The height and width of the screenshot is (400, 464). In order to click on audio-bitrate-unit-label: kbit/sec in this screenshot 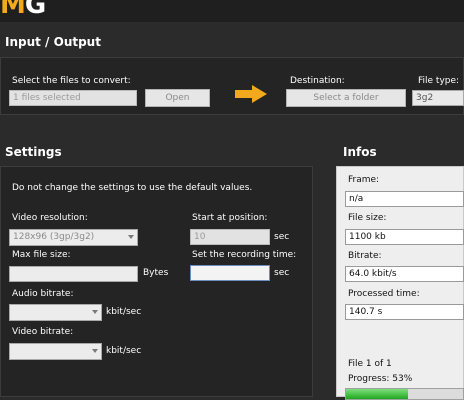, I will do `click(124, 312)`.